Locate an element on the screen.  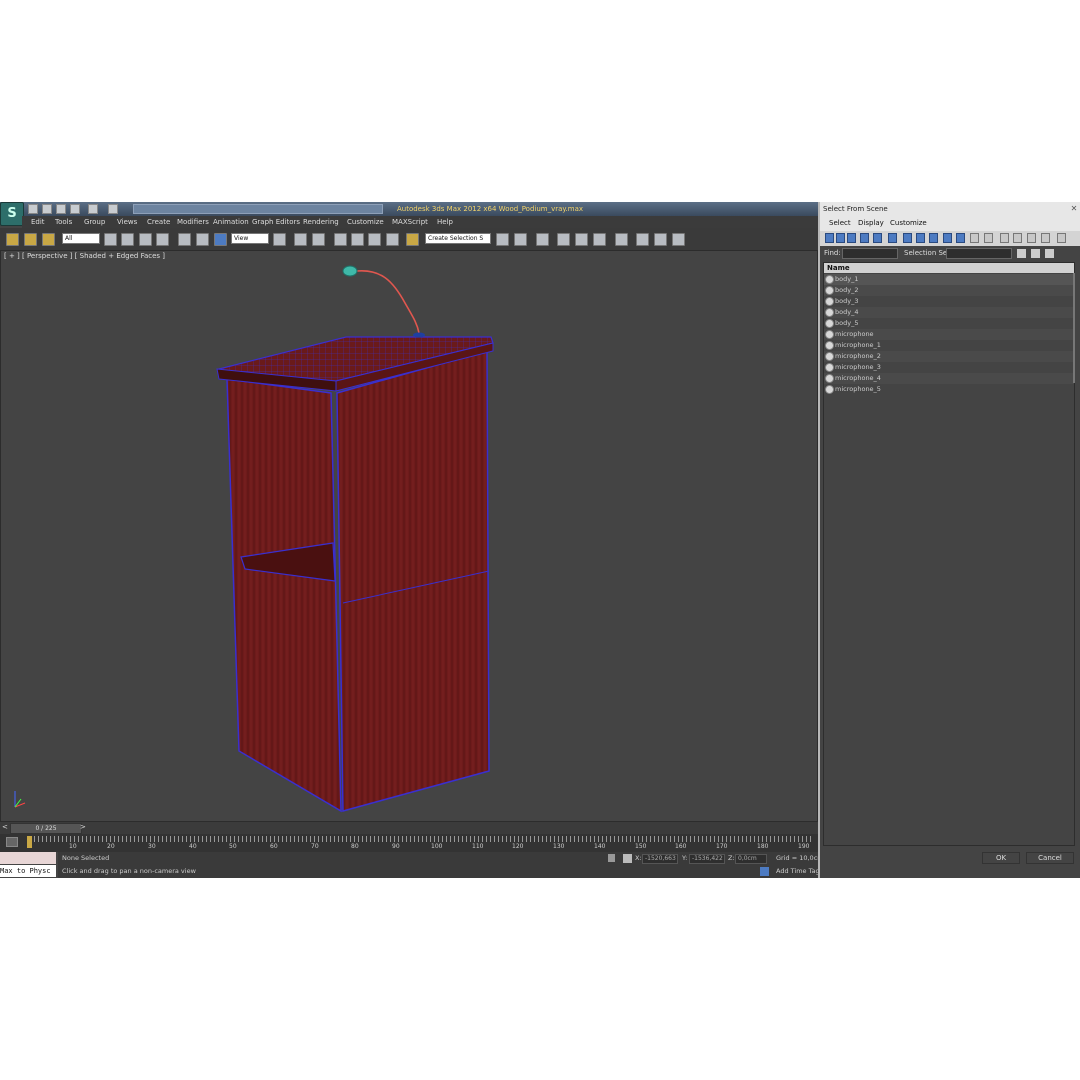
new-file-icon is located at coordinates (33, 209).